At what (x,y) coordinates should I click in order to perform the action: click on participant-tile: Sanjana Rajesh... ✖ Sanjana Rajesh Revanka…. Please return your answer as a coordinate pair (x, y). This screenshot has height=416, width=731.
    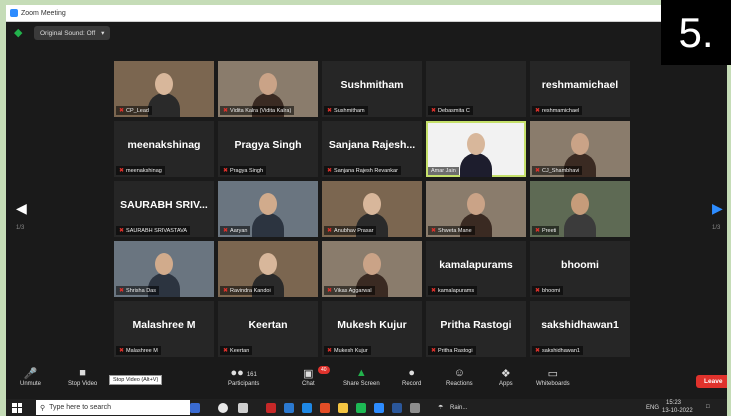
    Looking at the image, I should click on (372, 149).